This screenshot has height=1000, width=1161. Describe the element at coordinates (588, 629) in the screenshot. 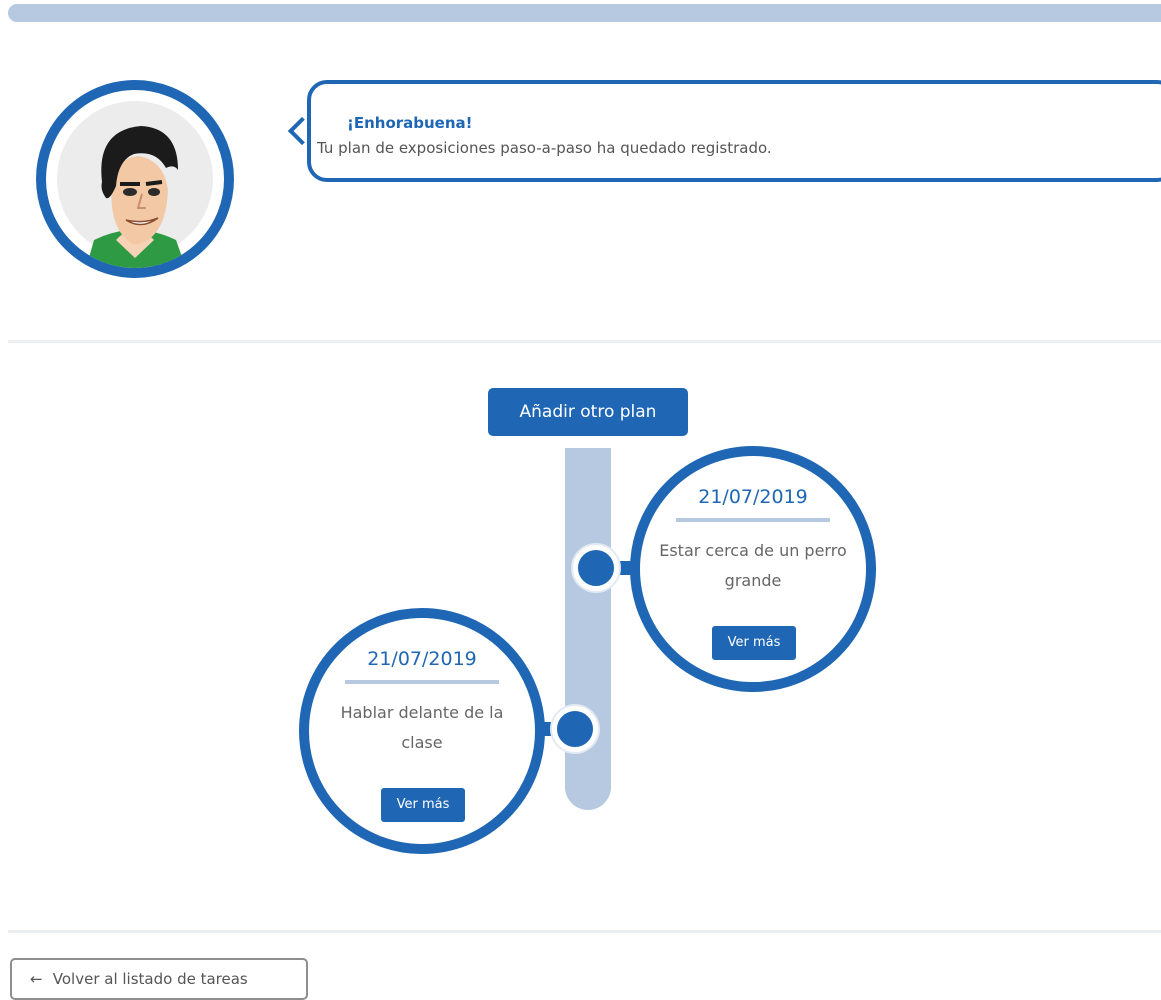

I see `timeline-track` at that location.